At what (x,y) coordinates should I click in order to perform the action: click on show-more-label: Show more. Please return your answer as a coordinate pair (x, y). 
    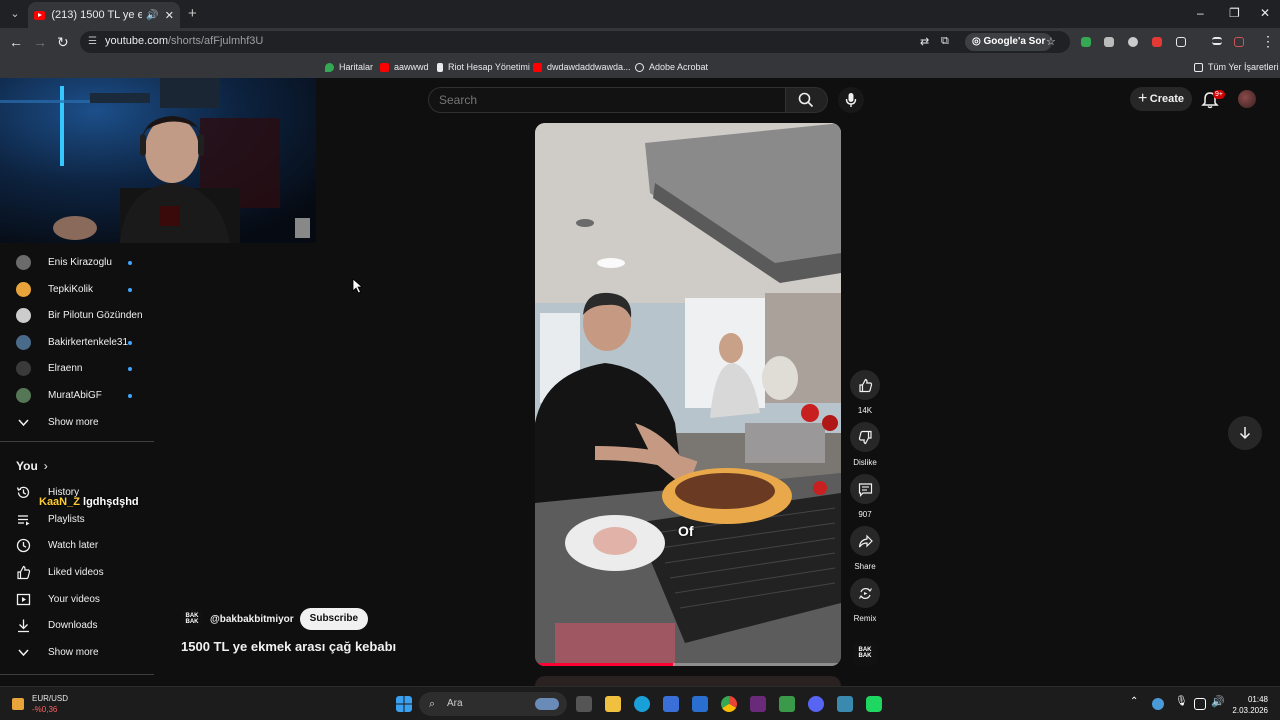
    Looking at the image, I should click on (73, 422).